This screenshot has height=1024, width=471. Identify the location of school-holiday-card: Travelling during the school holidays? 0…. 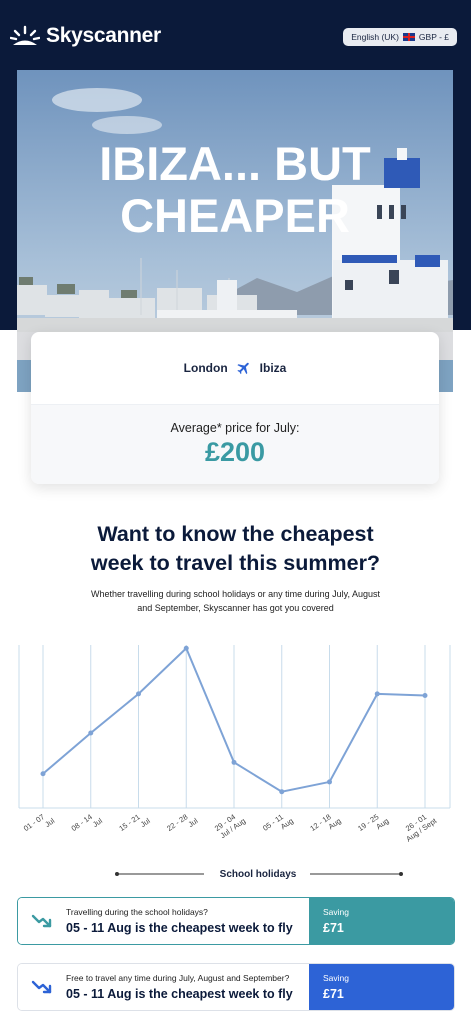
(236, 921).